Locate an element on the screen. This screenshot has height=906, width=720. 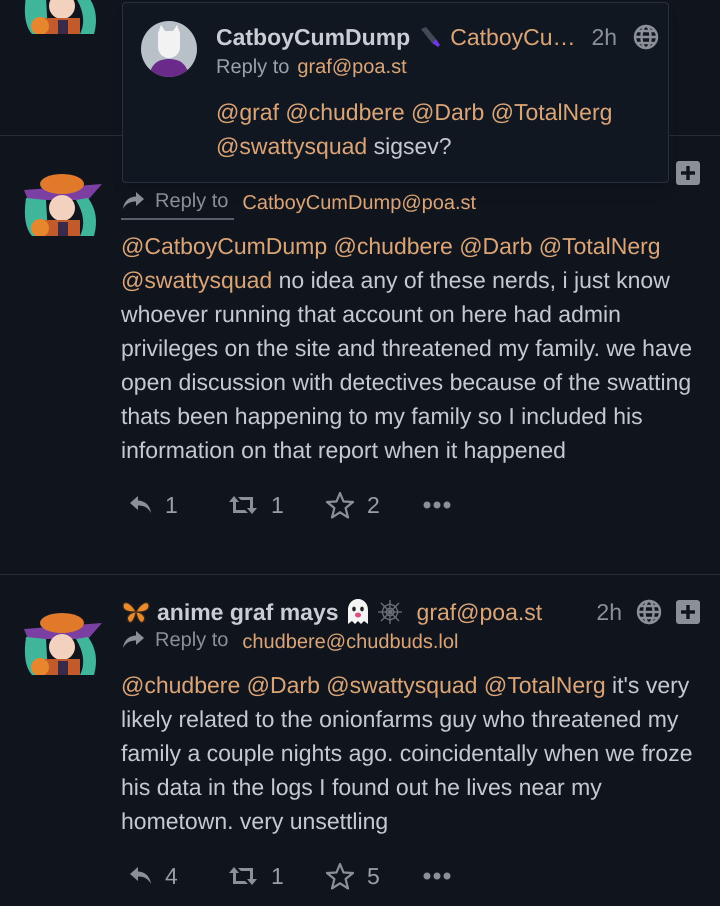
reply-to-link: CatboyCumDump@poa.st is located at coordinates (359, 203).